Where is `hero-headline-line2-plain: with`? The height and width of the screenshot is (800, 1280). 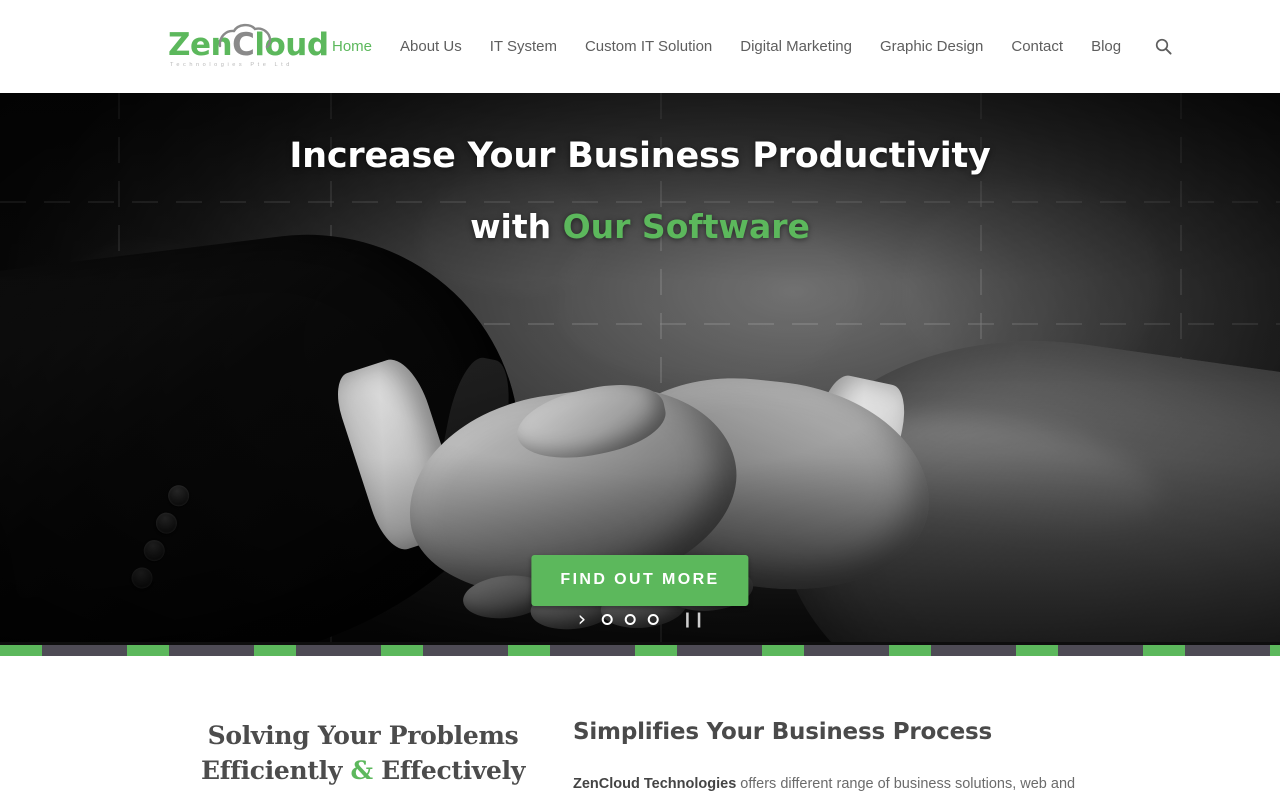
hero-headline-line2-plain: with is located at coordinates (516, 226).